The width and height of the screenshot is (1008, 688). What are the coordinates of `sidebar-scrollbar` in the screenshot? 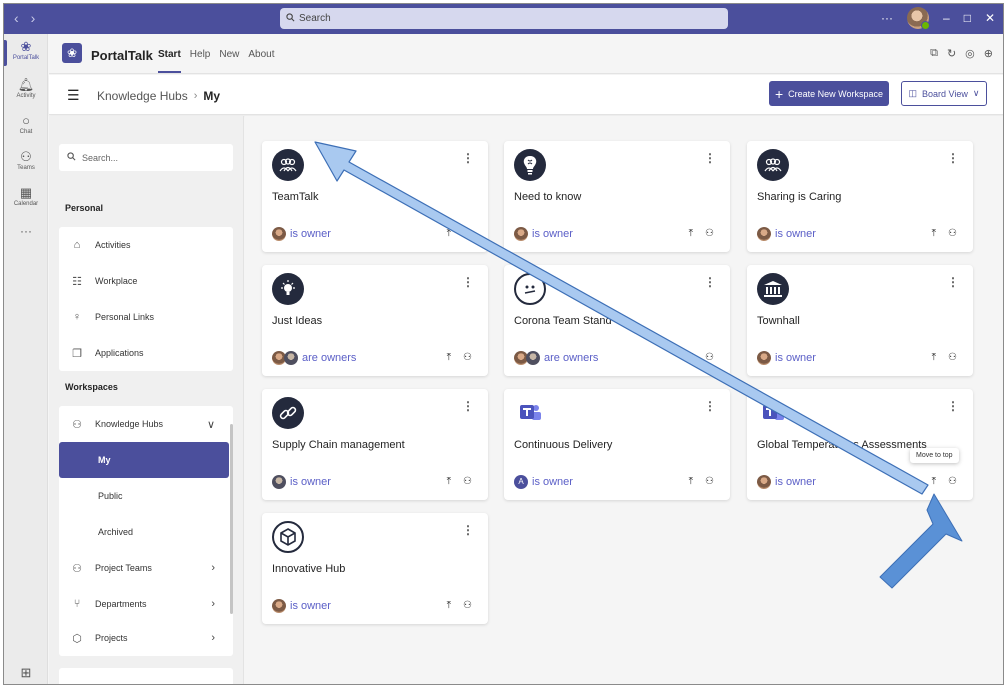 It's located at (231, 519).